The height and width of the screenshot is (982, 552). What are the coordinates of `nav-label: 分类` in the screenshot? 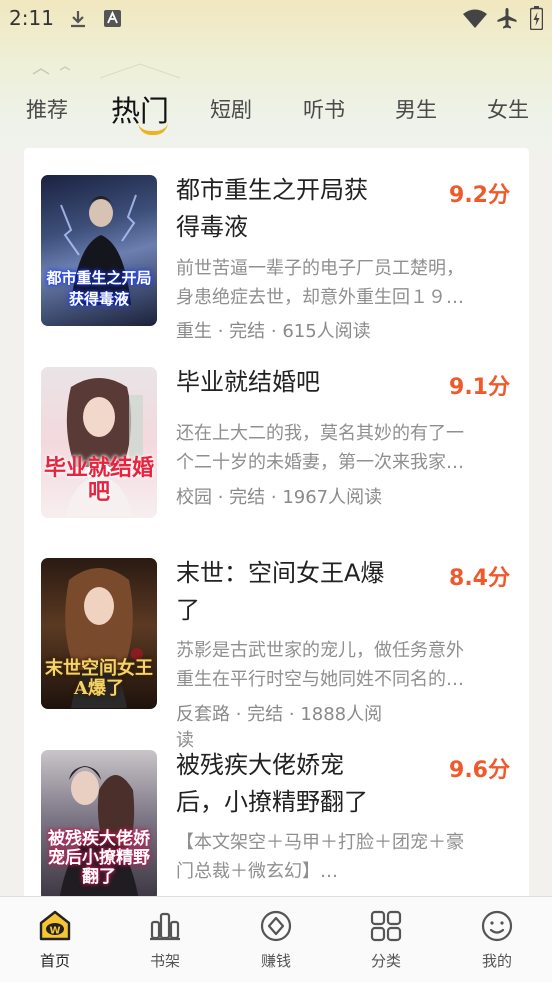 It's located at (385, 961).